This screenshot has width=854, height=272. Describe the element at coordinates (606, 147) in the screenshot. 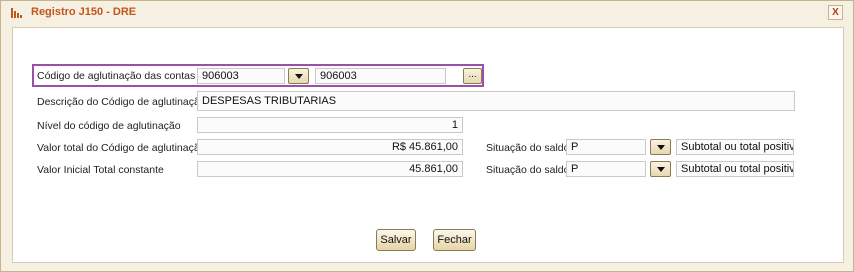

I see `situacao-saldo-input: P` at that location.